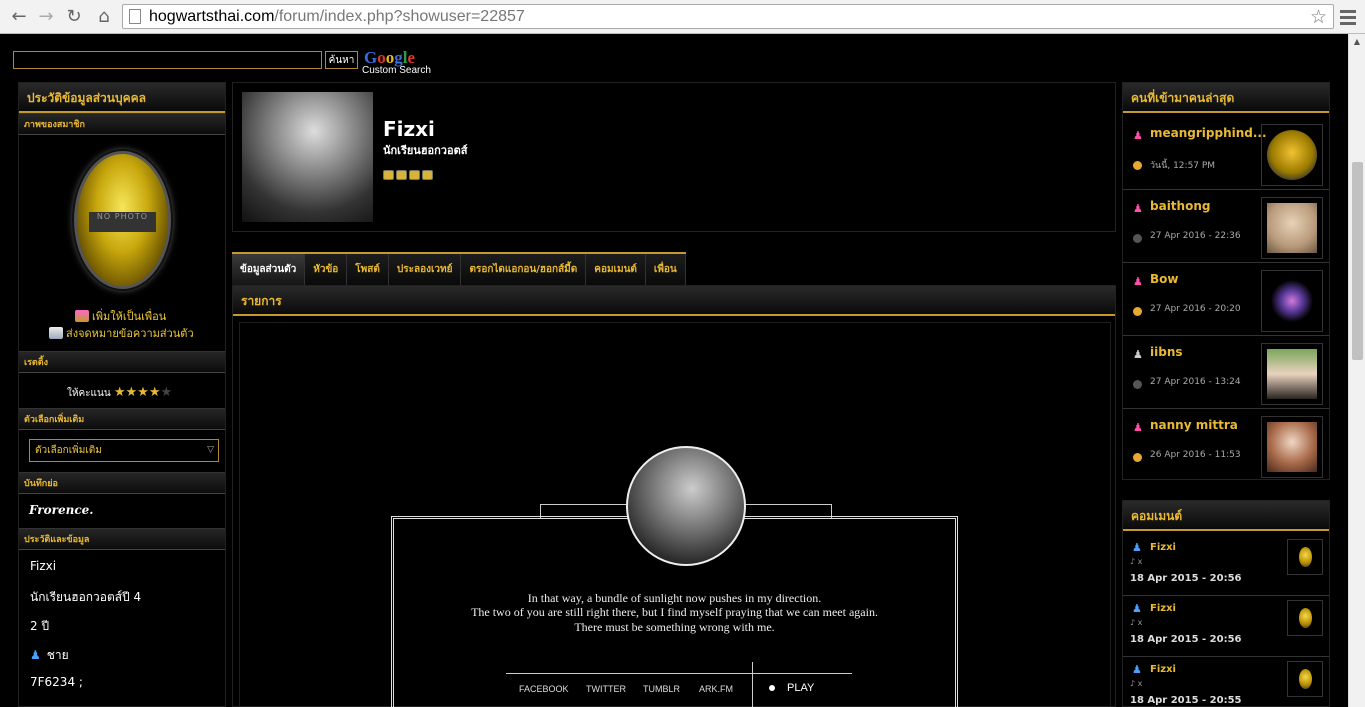 This screenshot has height=707, width=1365. I want to click on scroll-thumb, so click(1357, 261).